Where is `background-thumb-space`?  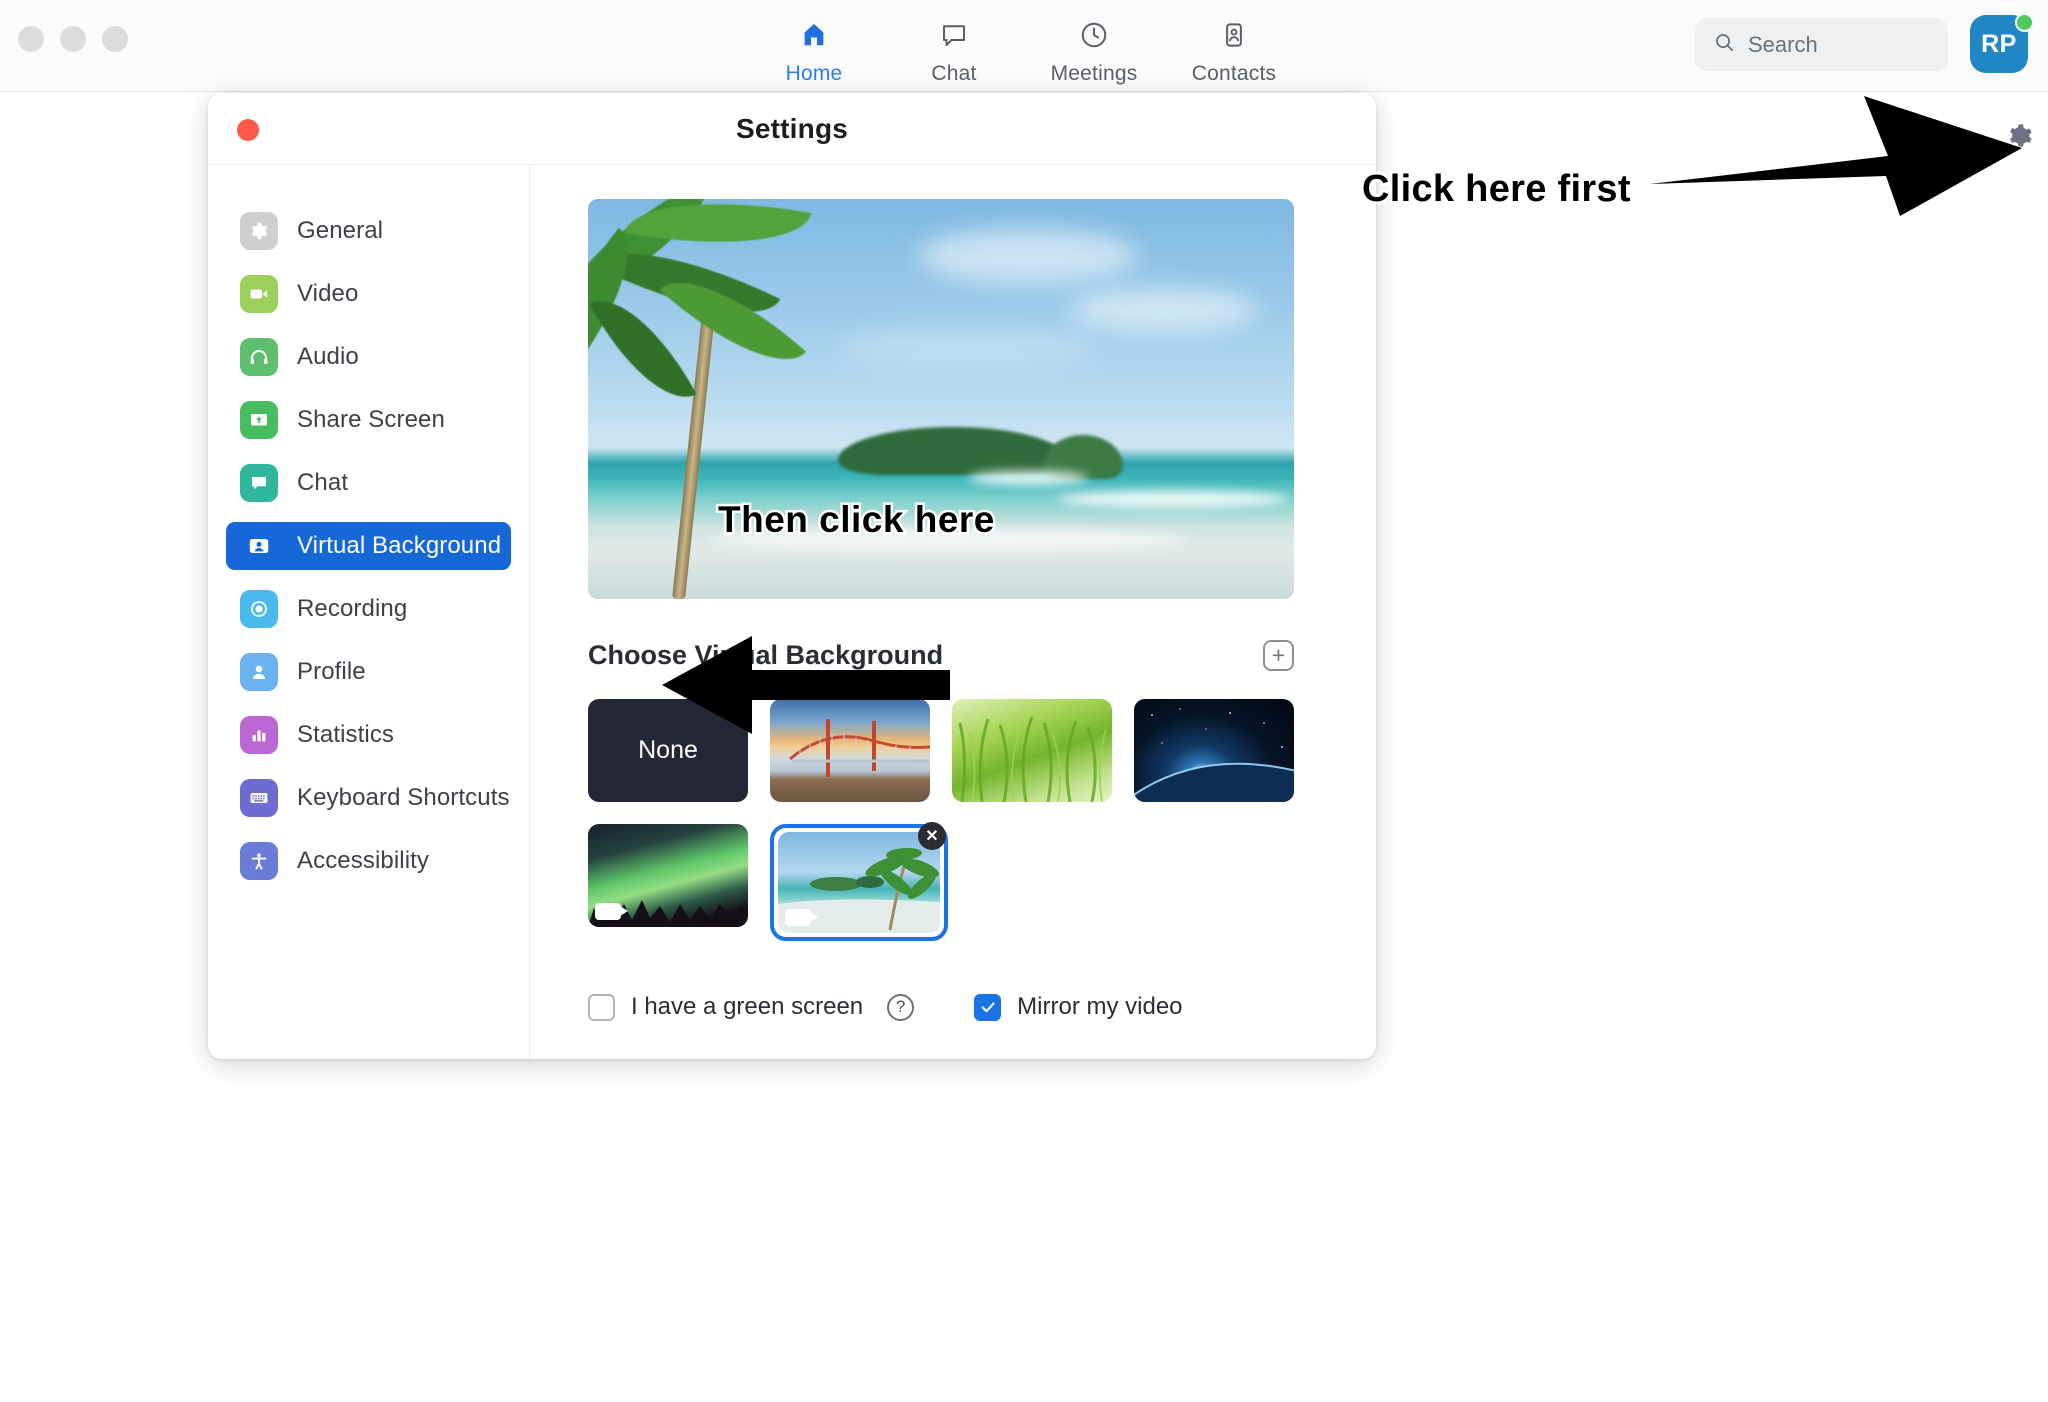 background-thumb-space is located at coordinates (1214, 750).